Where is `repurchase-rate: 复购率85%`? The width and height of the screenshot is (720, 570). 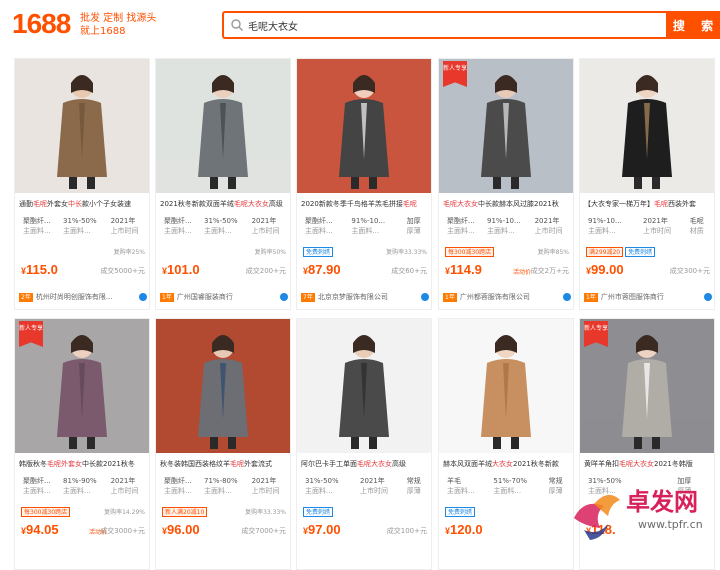
repurchase-rate: 复购率85% is located at coordinates (553, 252).